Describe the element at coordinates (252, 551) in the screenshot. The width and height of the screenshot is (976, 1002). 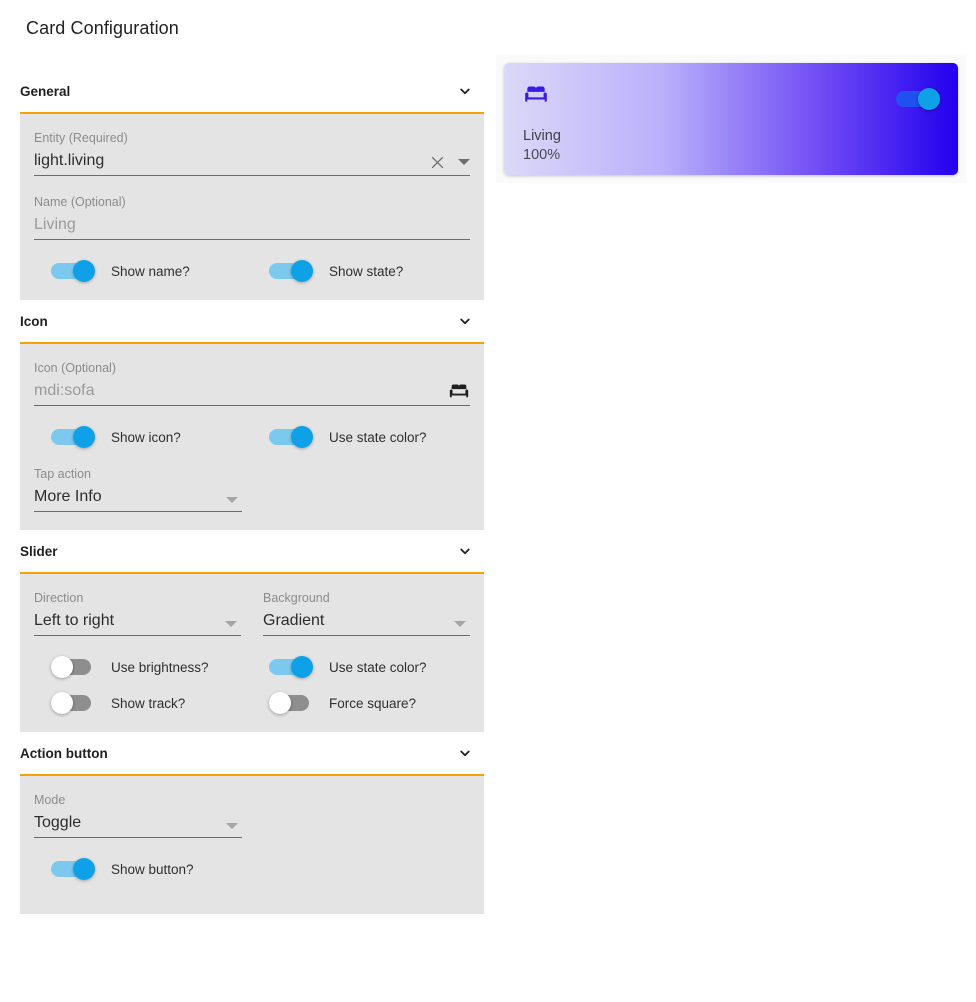
I see `section-header-slider: Slider` at that location.